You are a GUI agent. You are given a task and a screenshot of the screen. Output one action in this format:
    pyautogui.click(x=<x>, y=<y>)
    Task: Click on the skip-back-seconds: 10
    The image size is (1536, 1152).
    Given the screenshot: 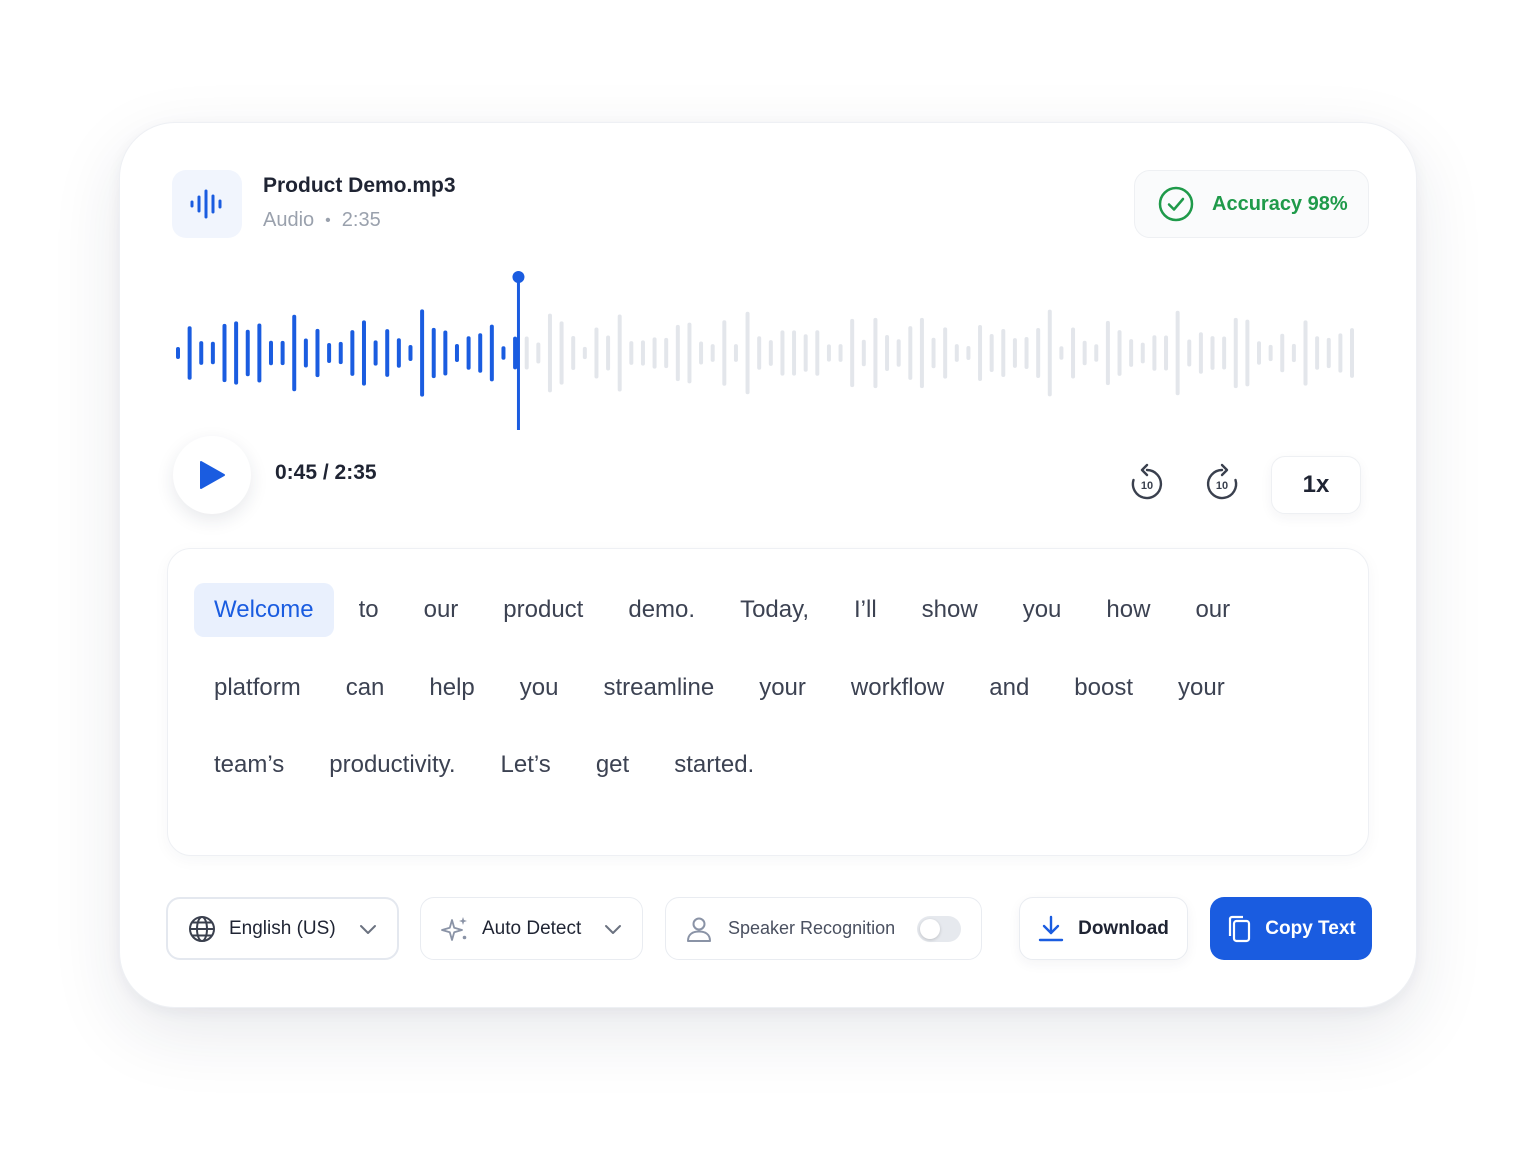 What is the action you would take?
    pyautogui.click(x=1147, y=486)
    